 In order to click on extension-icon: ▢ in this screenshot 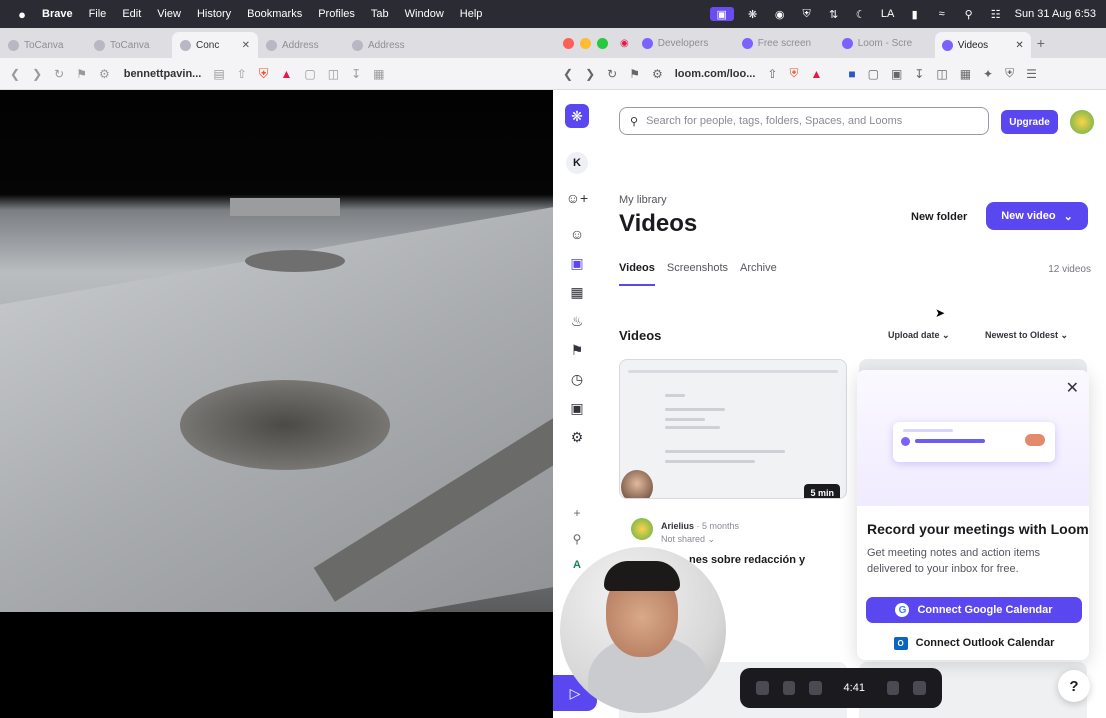, I will do `click(309, 74)`.